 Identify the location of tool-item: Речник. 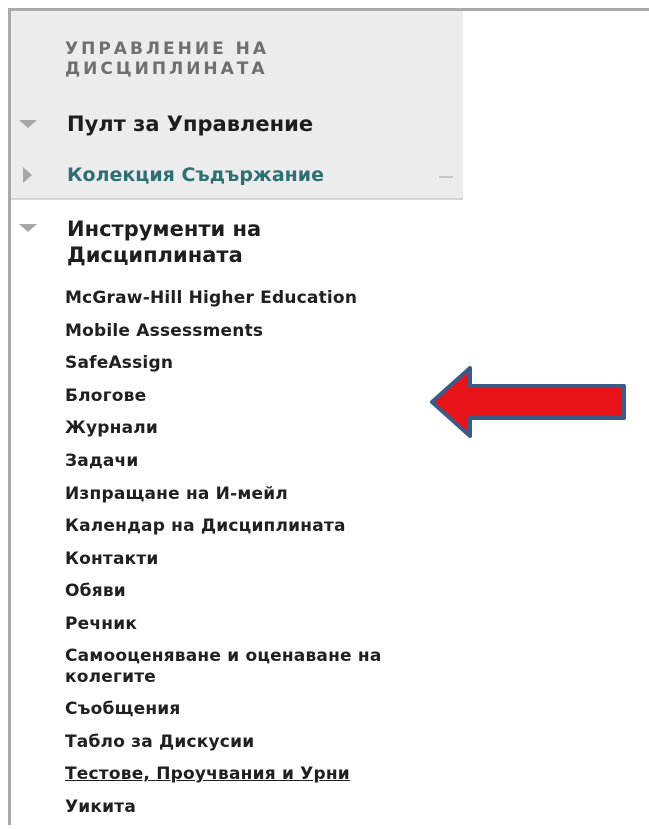
(261, 629).